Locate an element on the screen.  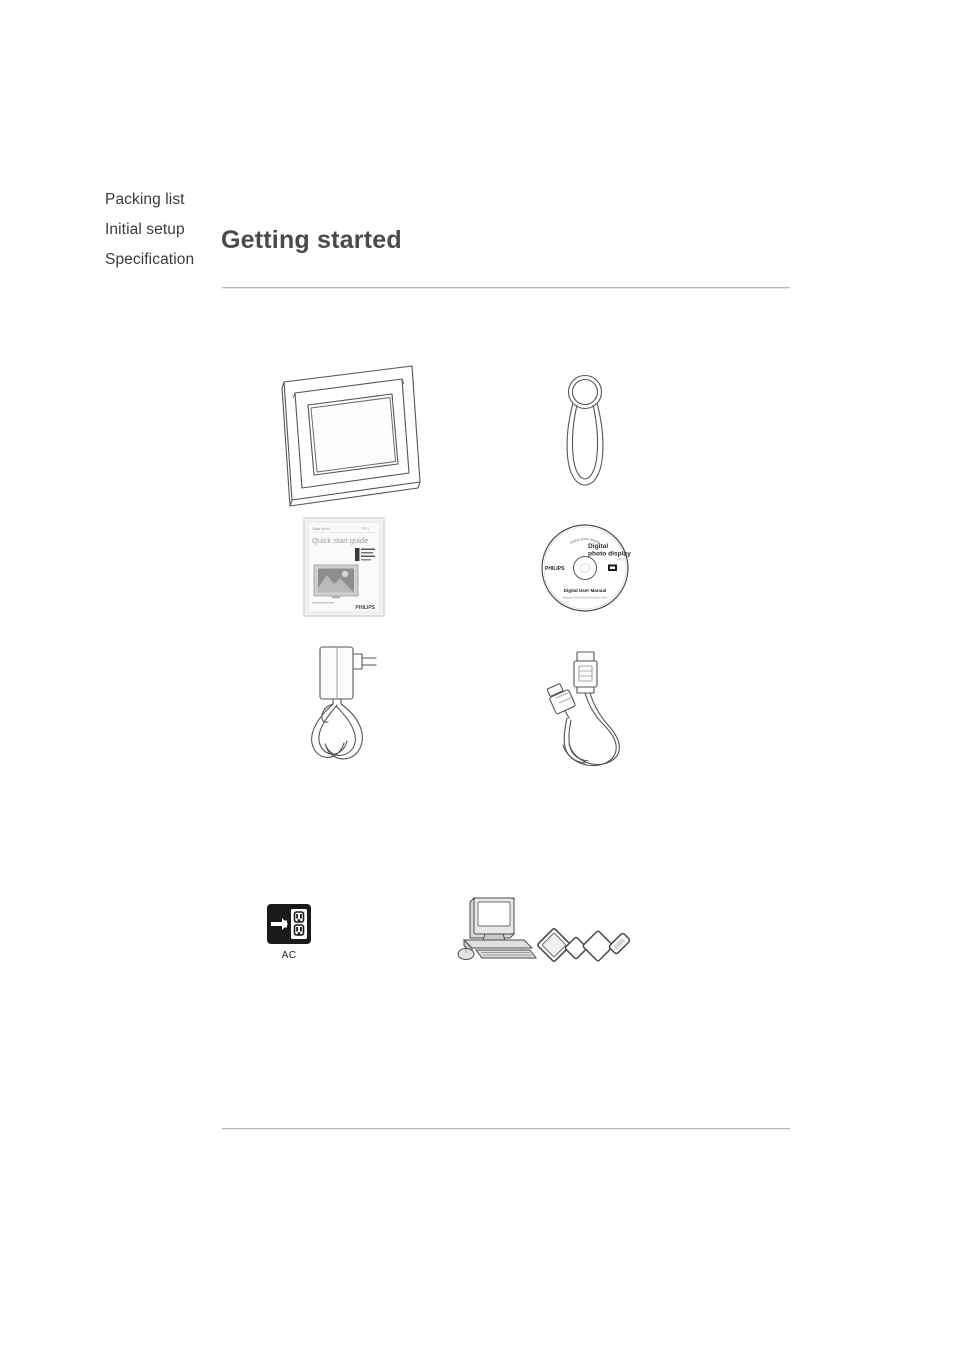
ac-outlet-label: AC is located at coordinates (289, 955).